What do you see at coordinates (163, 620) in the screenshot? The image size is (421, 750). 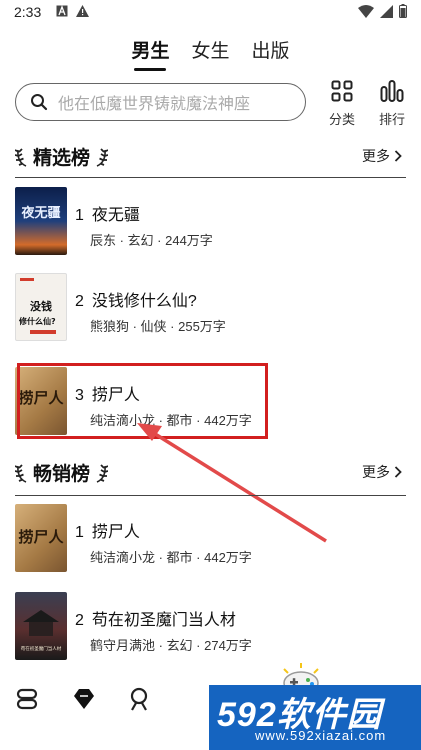 I see `book-title: 苟在初圣魔门当人材` at bounding box center [163, 620].